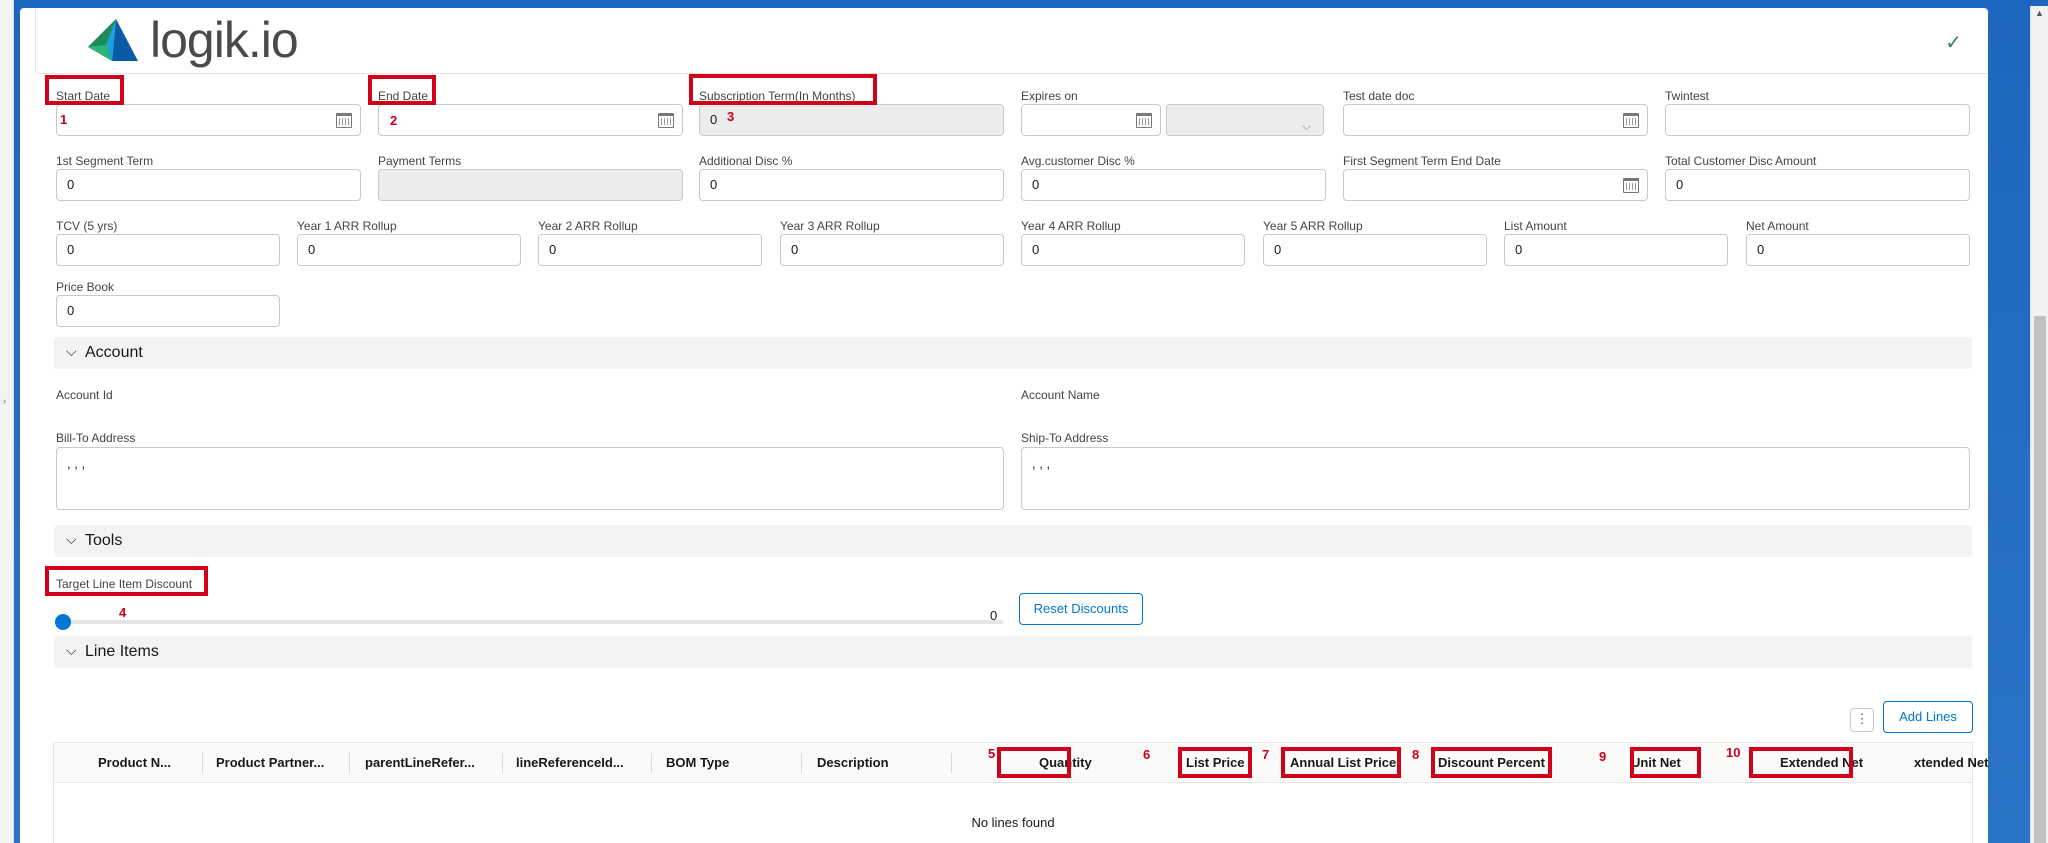 The image size is (2048, 843). What do you see at coordinates (530, 120) in the screenshot?
I see `end-date-field` at bounding box center [530, 120].